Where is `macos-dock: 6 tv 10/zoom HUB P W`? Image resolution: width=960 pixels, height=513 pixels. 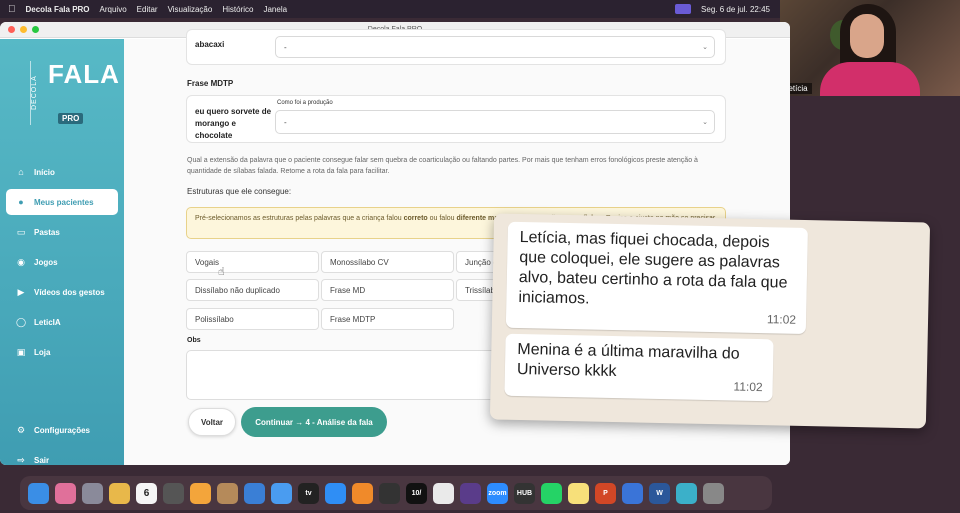
macos-dock: 6 tv 10/zoom HUB P W is located at coordinates (396, 493).